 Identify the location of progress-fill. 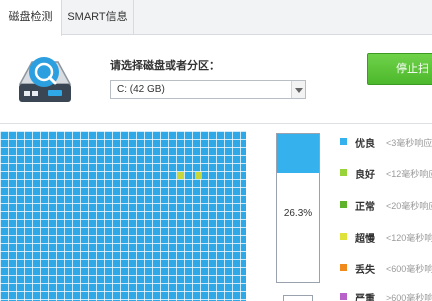
(298, 153).